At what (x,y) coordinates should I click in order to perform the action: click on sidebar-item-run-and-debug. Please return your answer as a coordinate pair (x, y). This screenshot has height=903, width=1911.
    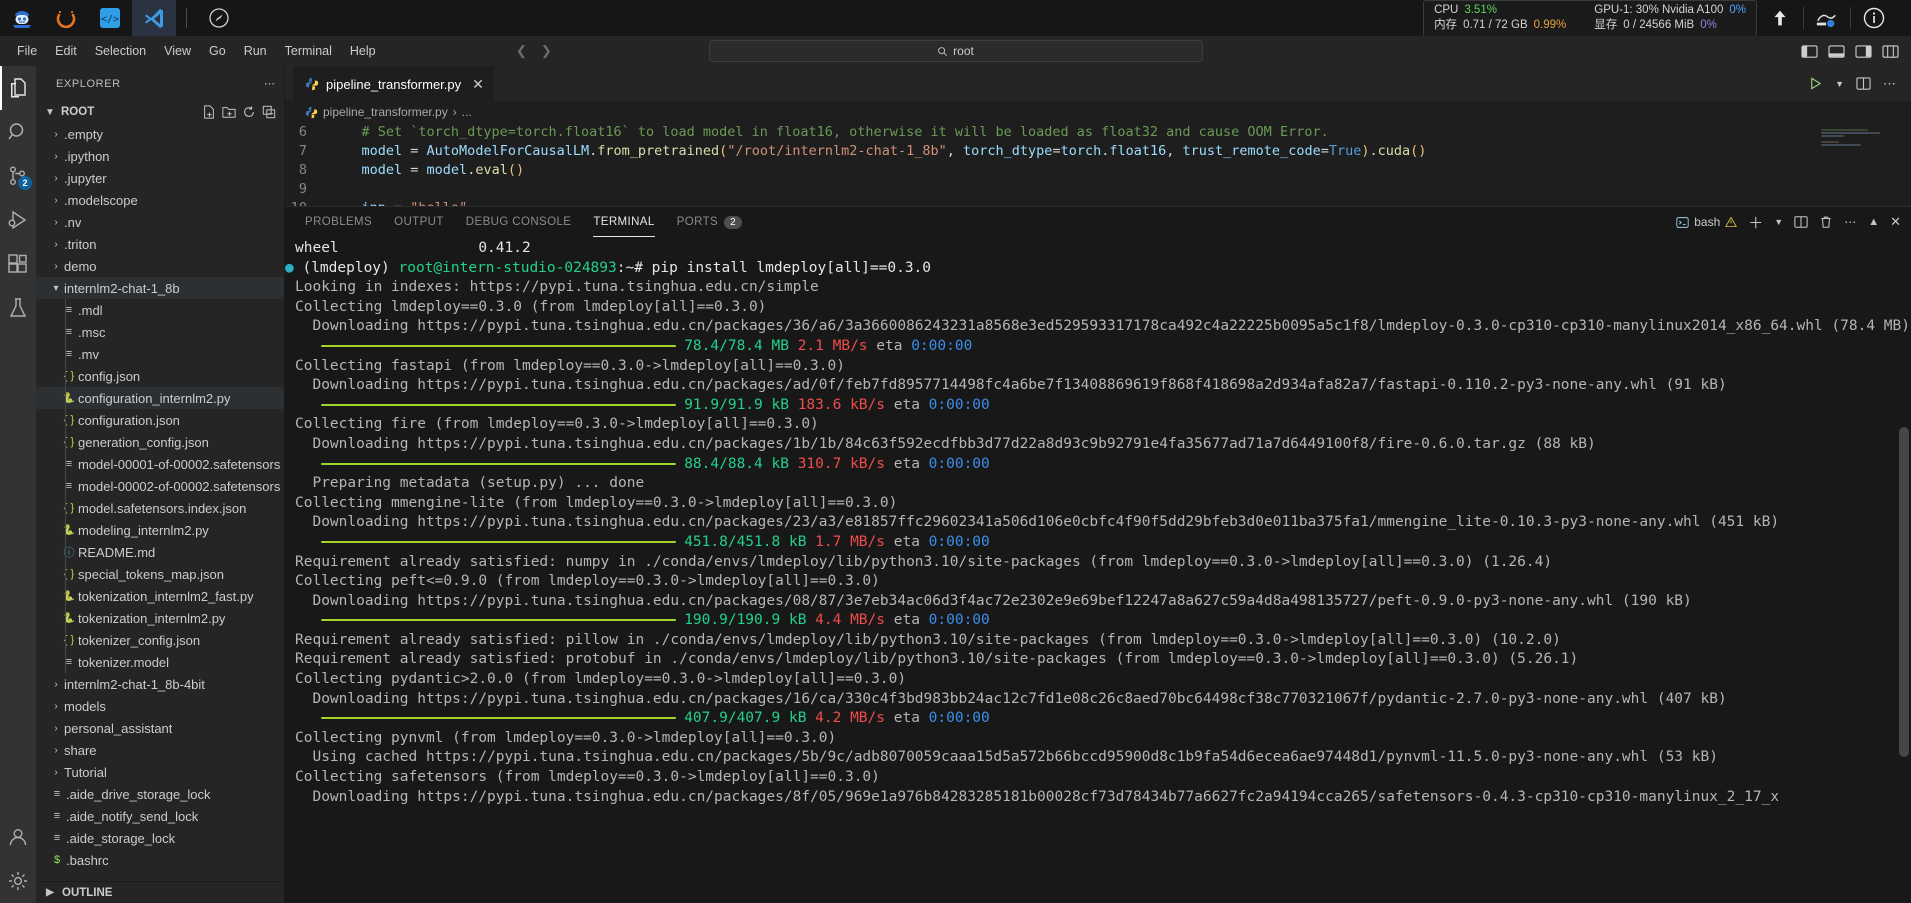
    Looking at the image, I should click on (18, 220).